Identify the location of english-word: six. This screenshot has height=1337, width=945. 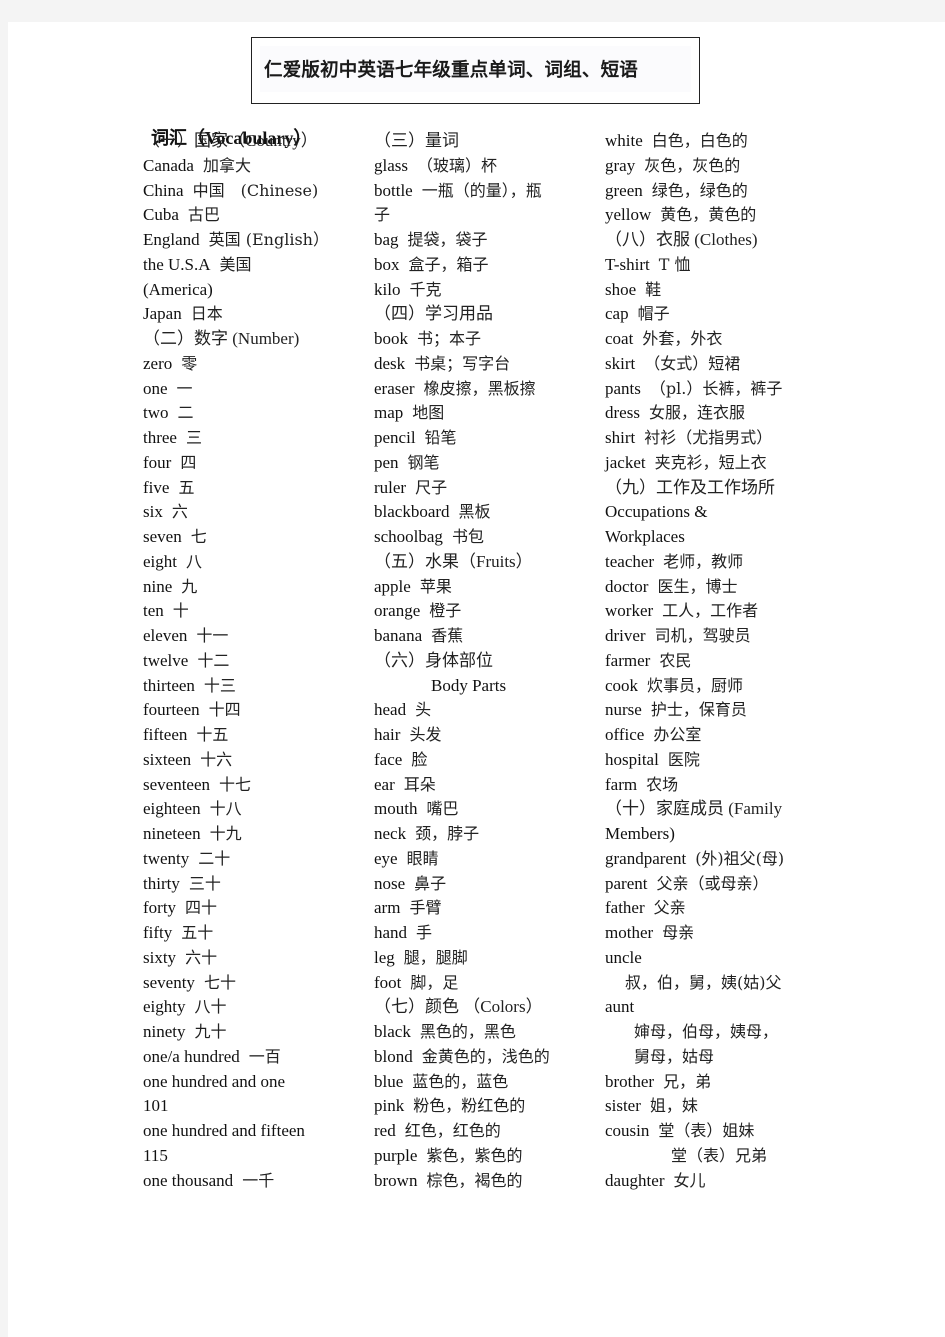
(153, 512).